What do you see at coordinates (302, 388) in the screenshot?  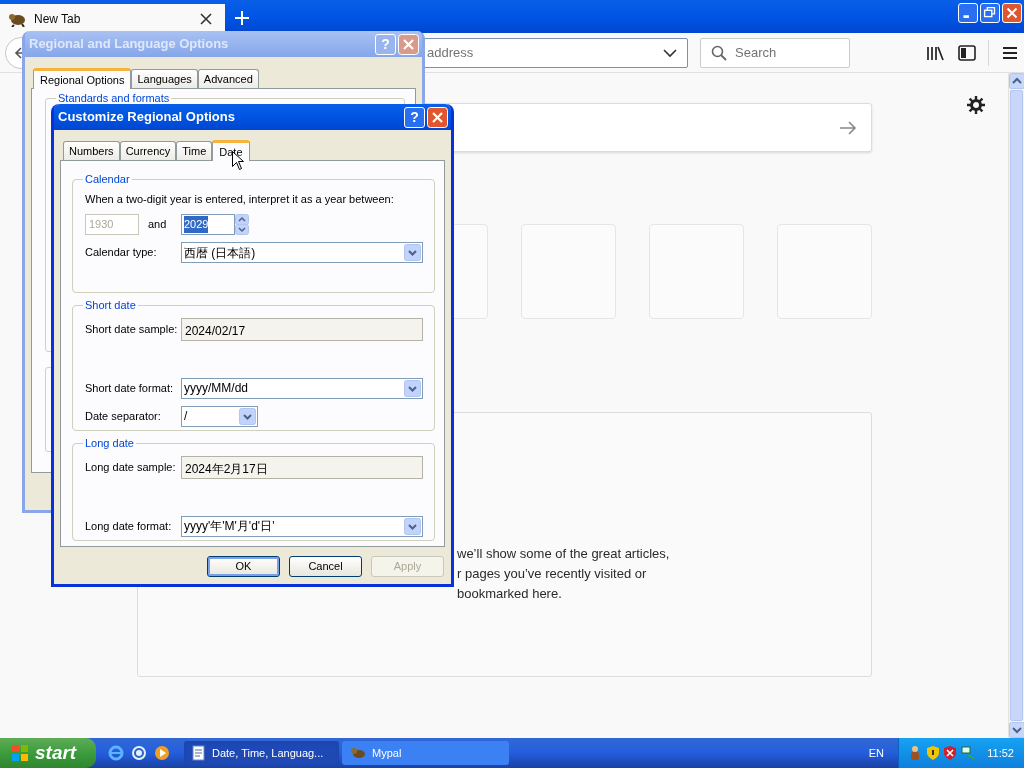 I see `dropdown: yyyy/MM/dd` at bounding box center [302, 388].